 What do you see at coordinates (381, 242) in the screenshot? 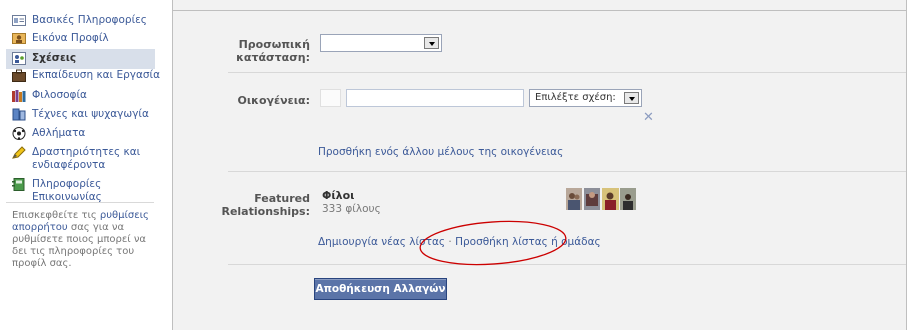
I see `create-new-list-link: Δημιουργία νέας λίστας` at bounding box center [381, 242].